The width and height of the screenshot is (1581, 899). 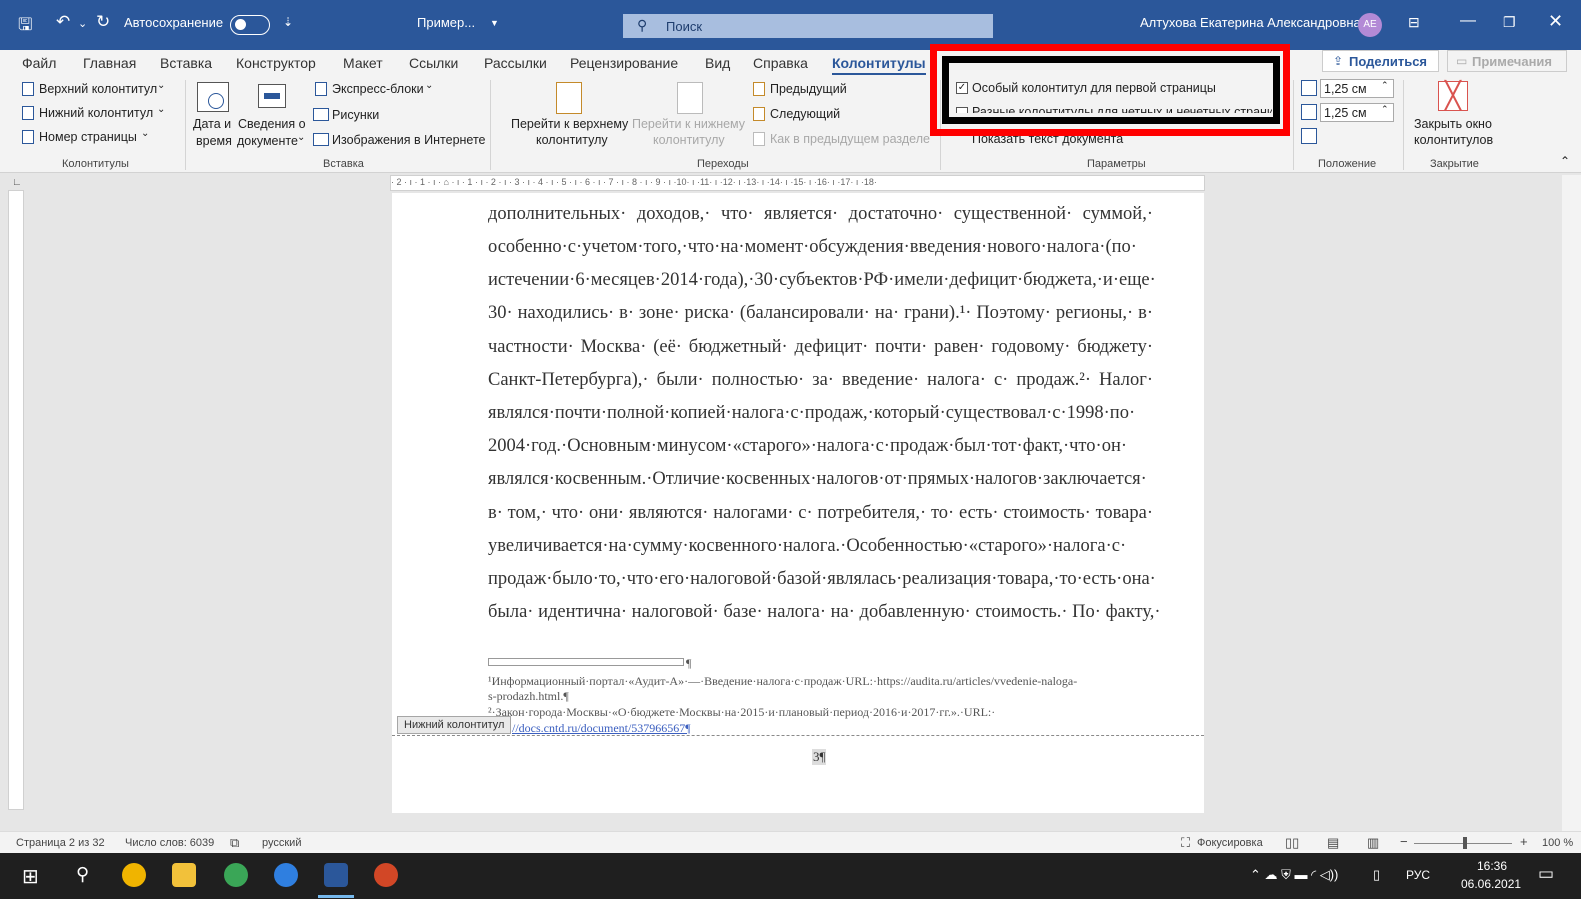 What do you see at coordinates (96, 113) in the screenshot?
I see `footer-button: Нижний колонтитул` at bounding box center [96, 113].